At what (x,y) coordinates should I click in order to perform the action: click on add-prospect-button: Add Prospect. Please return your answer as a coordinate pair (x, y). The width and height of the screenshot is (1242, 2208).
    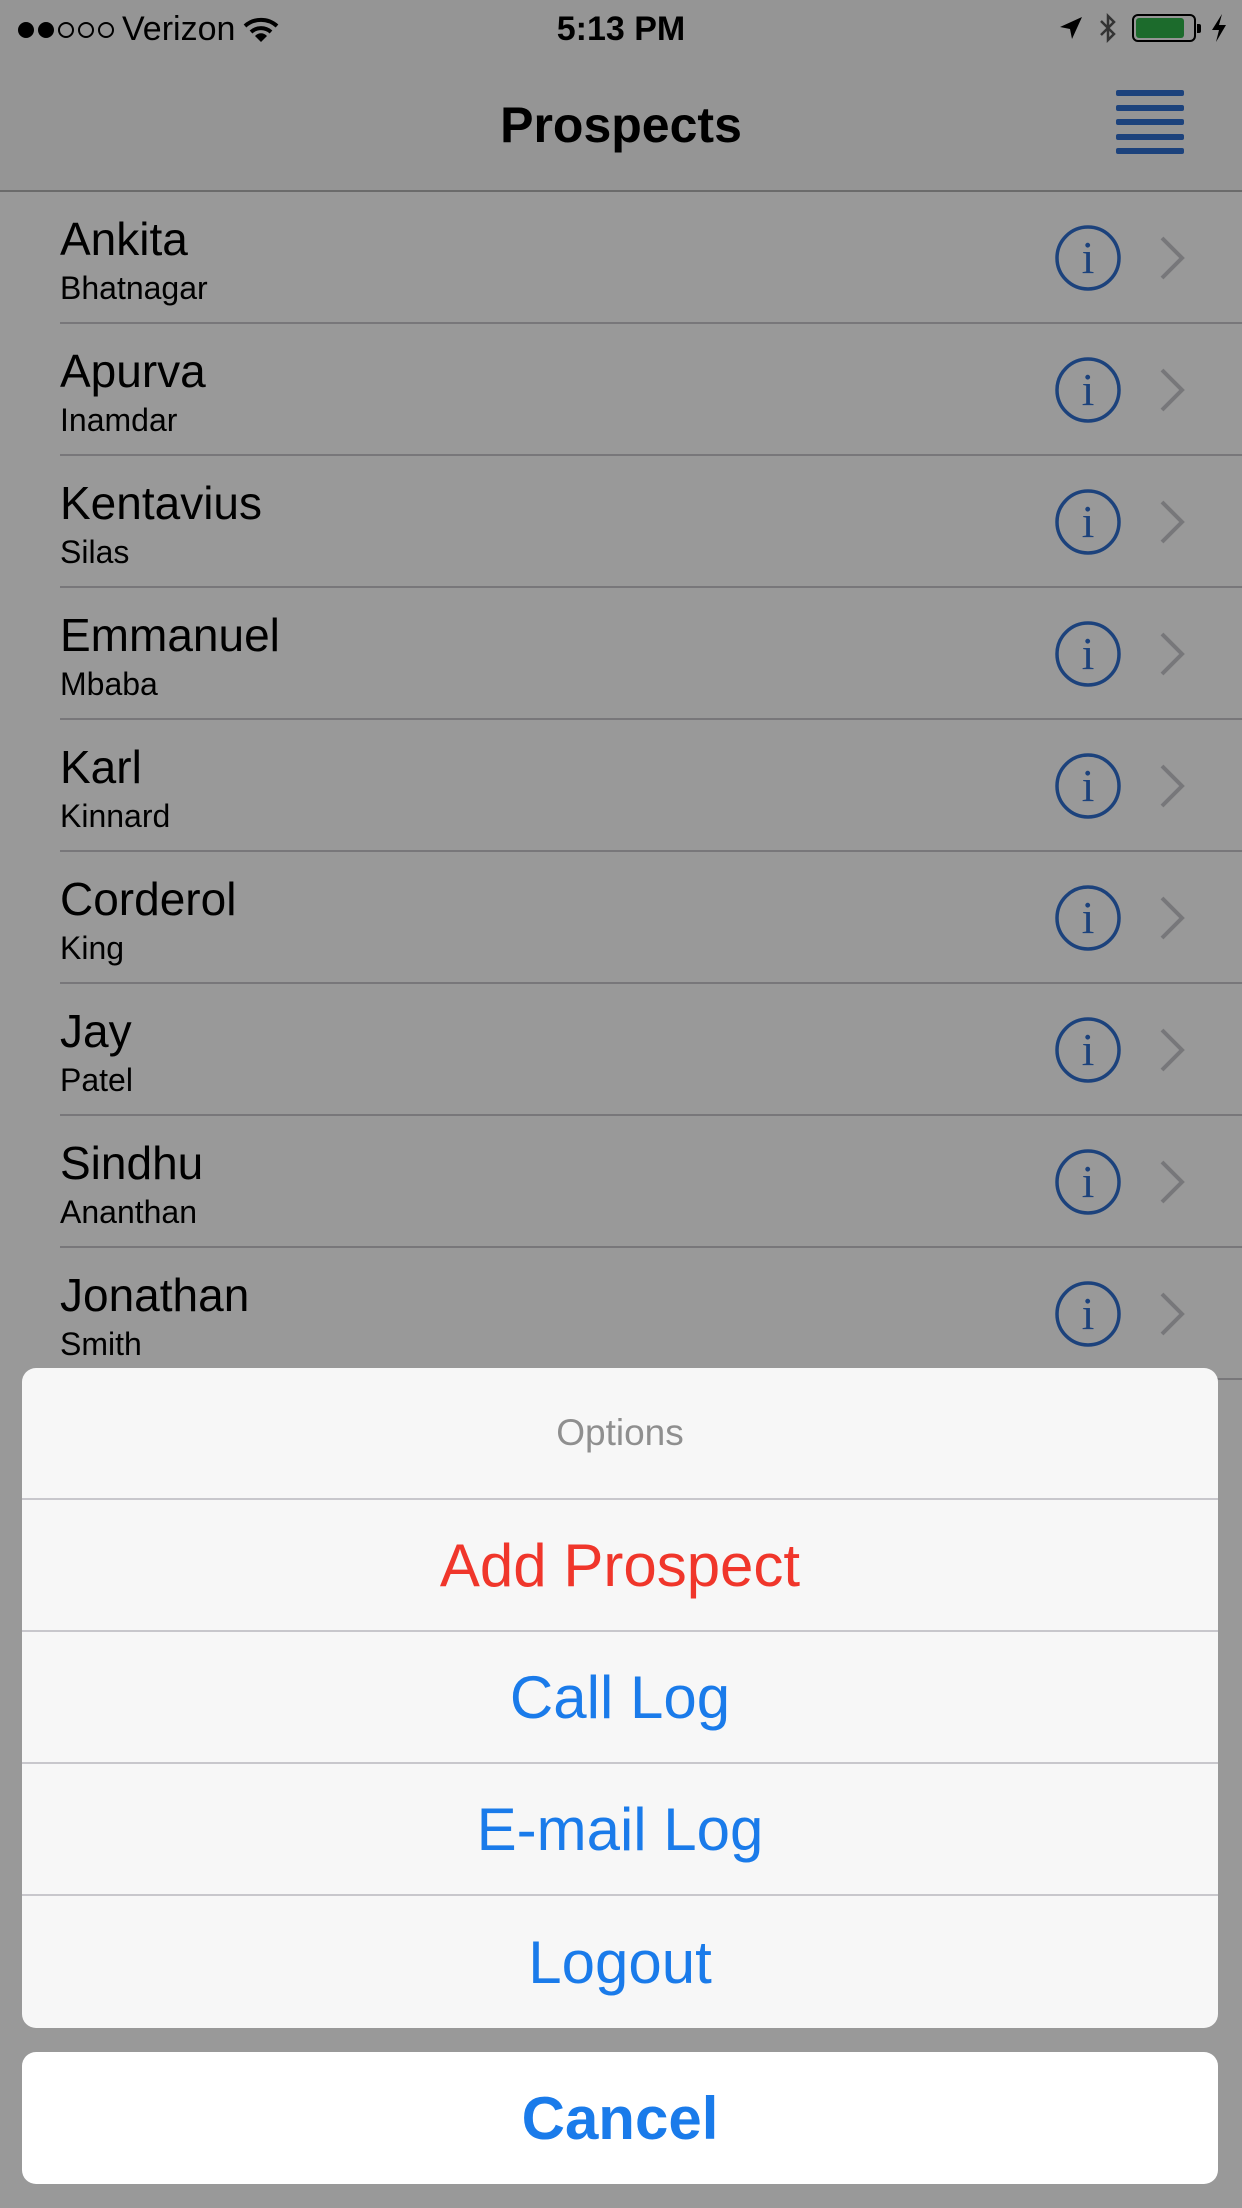
    Looking at the image, I should click on (620, 1566).